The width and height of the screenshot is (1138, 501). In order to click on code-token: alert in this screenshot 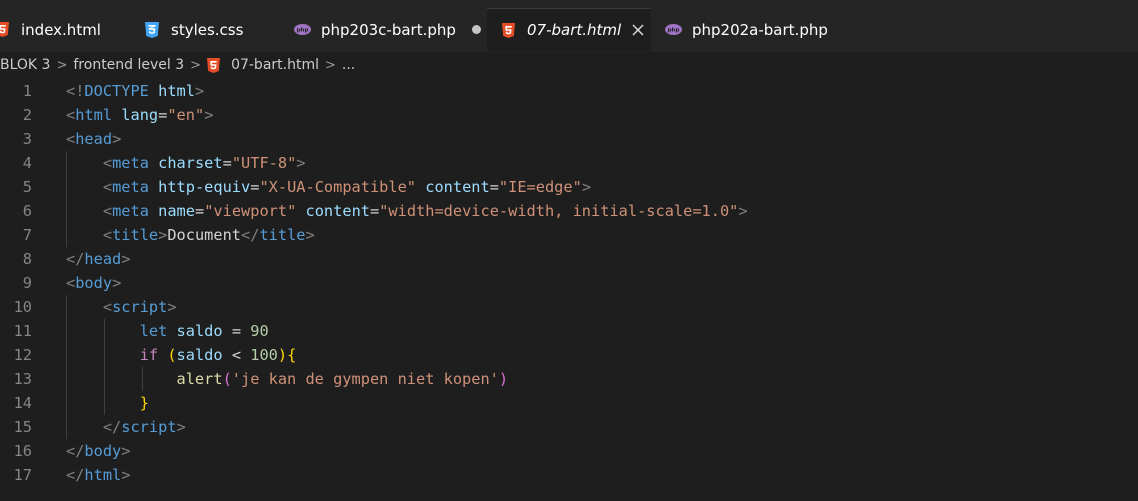, I will do `click(199, 379)`.